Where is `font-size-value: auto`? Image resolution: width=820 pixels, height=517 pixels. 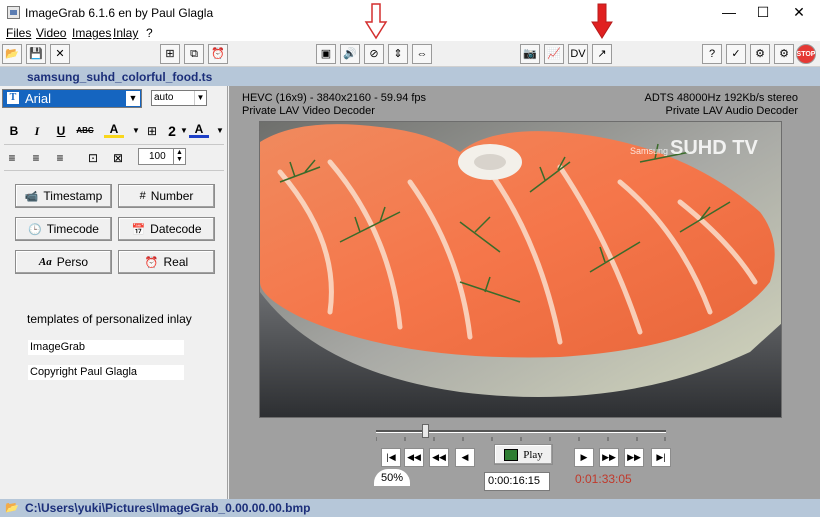
font-size-value: auto is located at coordinates (164, 97).